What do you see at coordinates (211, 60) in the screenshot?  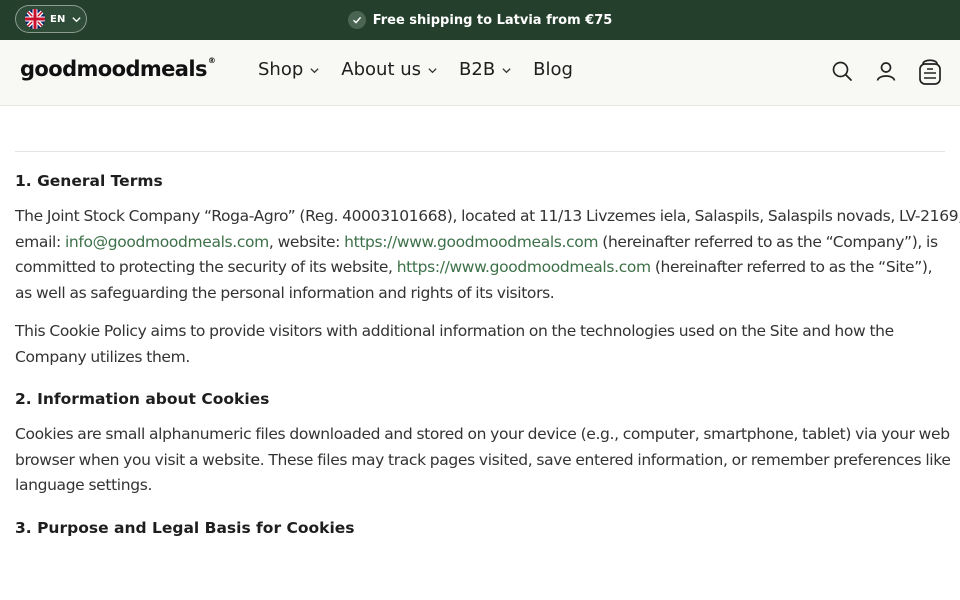 I see `registered-mark: ®` at bounding box center [211, 60].